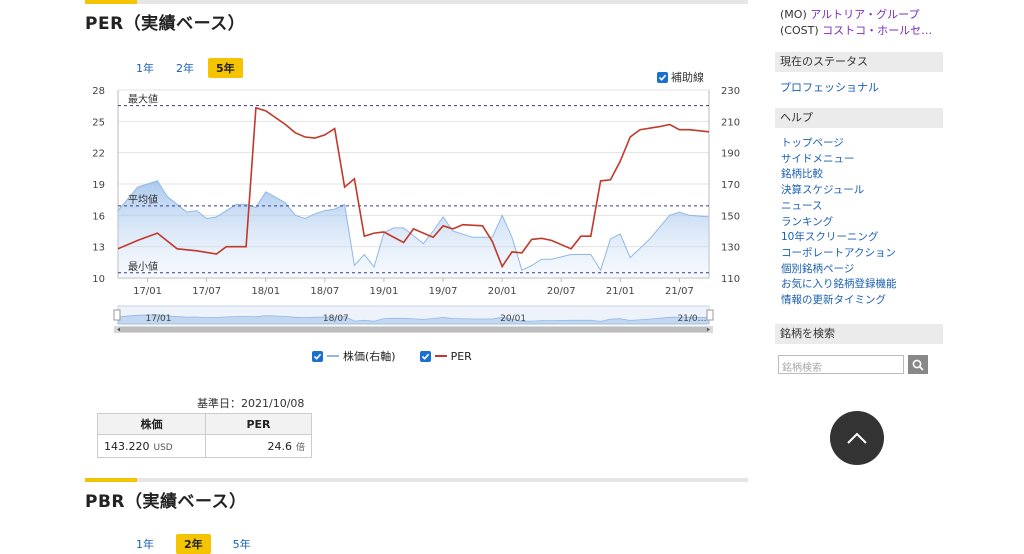 The width and height of the screenshot is (1024, 554). What do you see at coordinates (561, 291) in the screenshot?
I see `x-tick-label: 20/07` at bounding box center [561, 291].